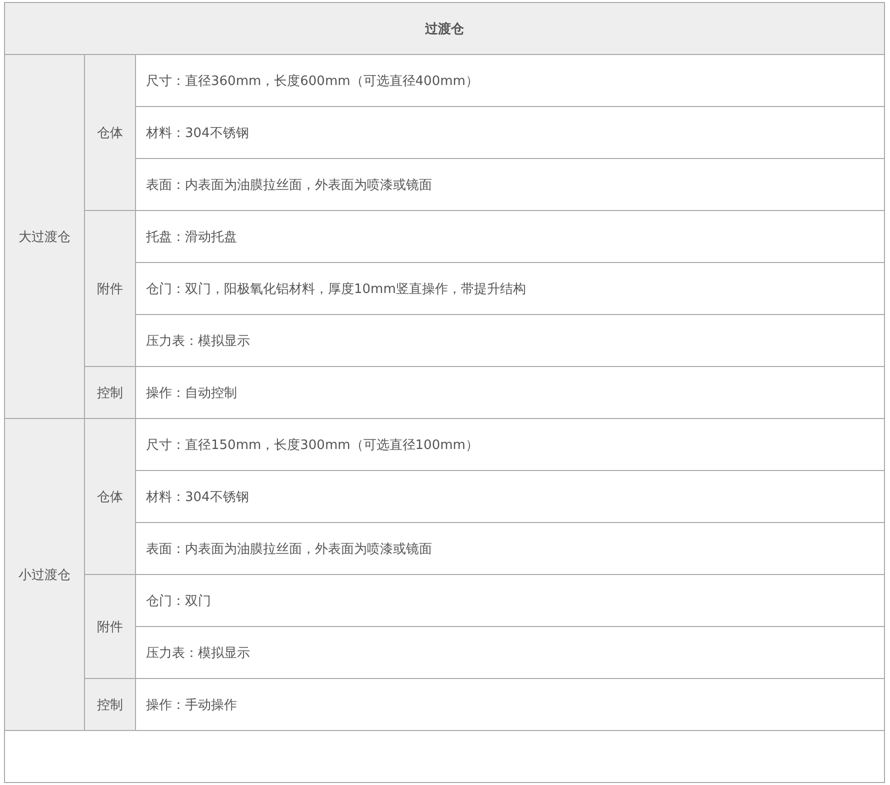 The height and width of the screenshot is (785, 890). Describe the element at coordinates (510, 236) in the screenshot. I see `table-cell: 托盘：滑动托盘` at that location.